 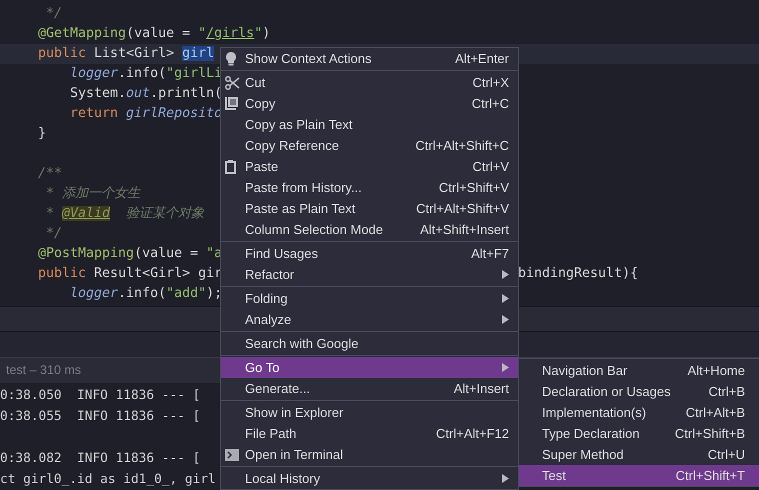 I want to click on menu-item: Go To, so click(x=369, y=367).